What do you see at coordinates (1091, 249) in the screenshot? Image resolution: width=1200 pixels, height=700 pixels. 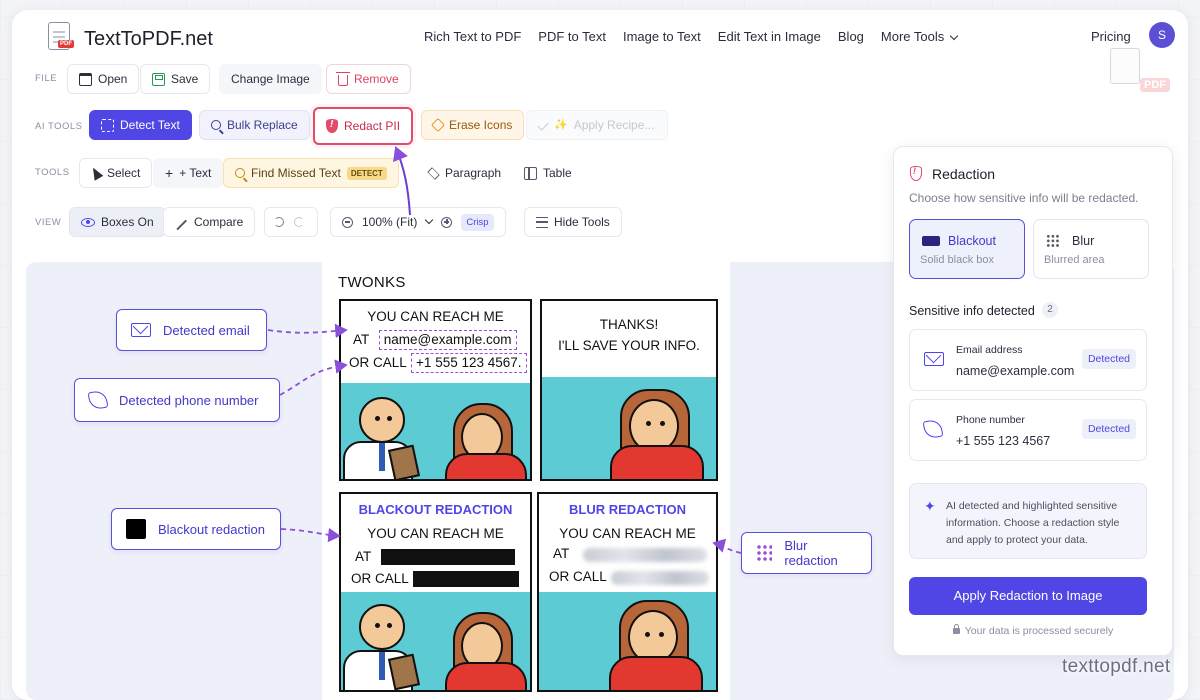 I see `option-blur: Blur Blurred area` at bounding box center [1091, 249].